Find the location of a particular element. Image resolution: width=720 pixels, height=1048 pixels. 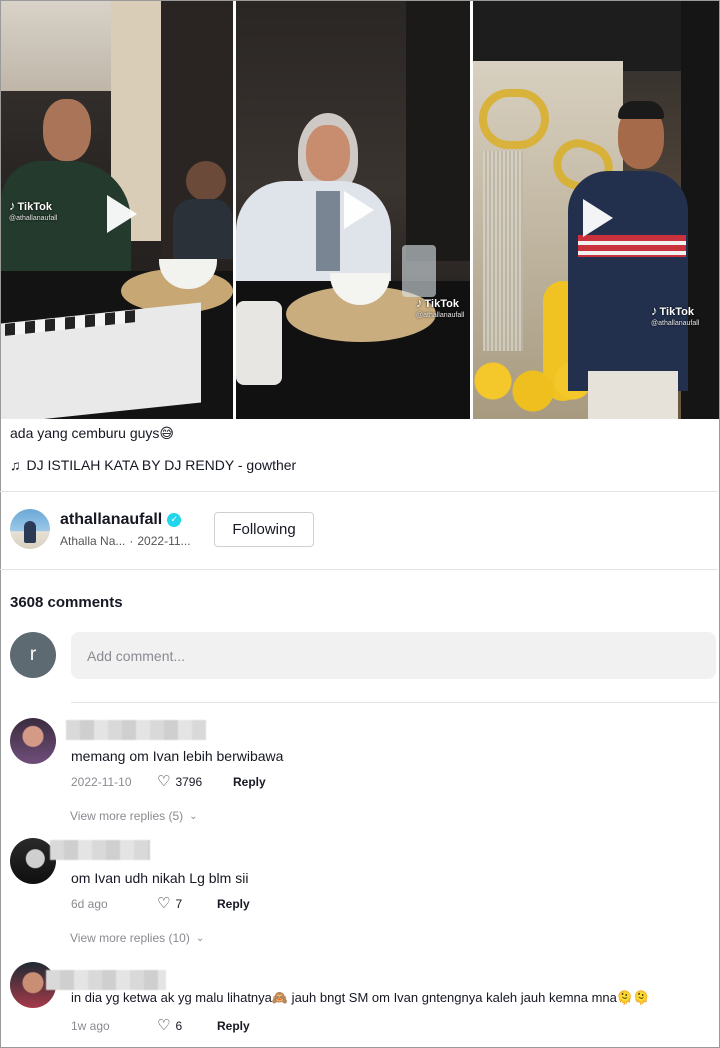

commenter-avatar is located at coordinates (33, 741).